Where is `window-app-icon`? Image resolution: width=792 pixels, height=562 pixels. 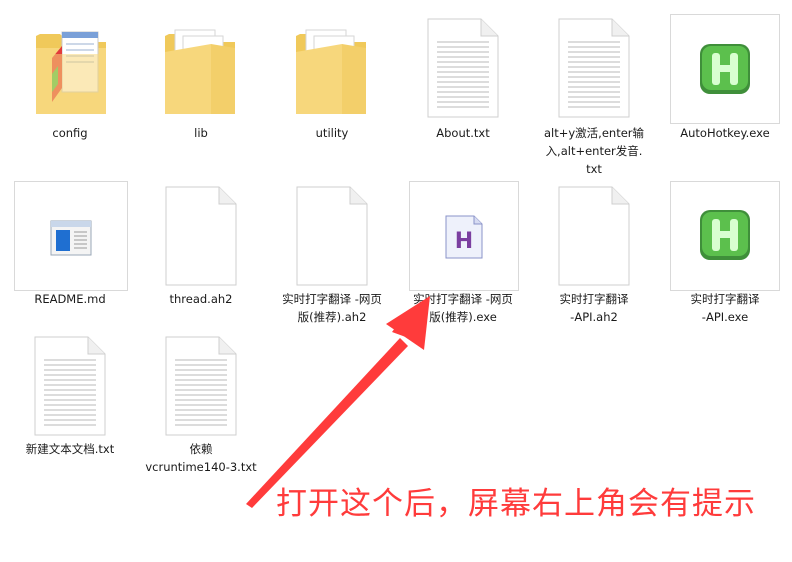 window-app-icon is located at coordinates (71, 238).